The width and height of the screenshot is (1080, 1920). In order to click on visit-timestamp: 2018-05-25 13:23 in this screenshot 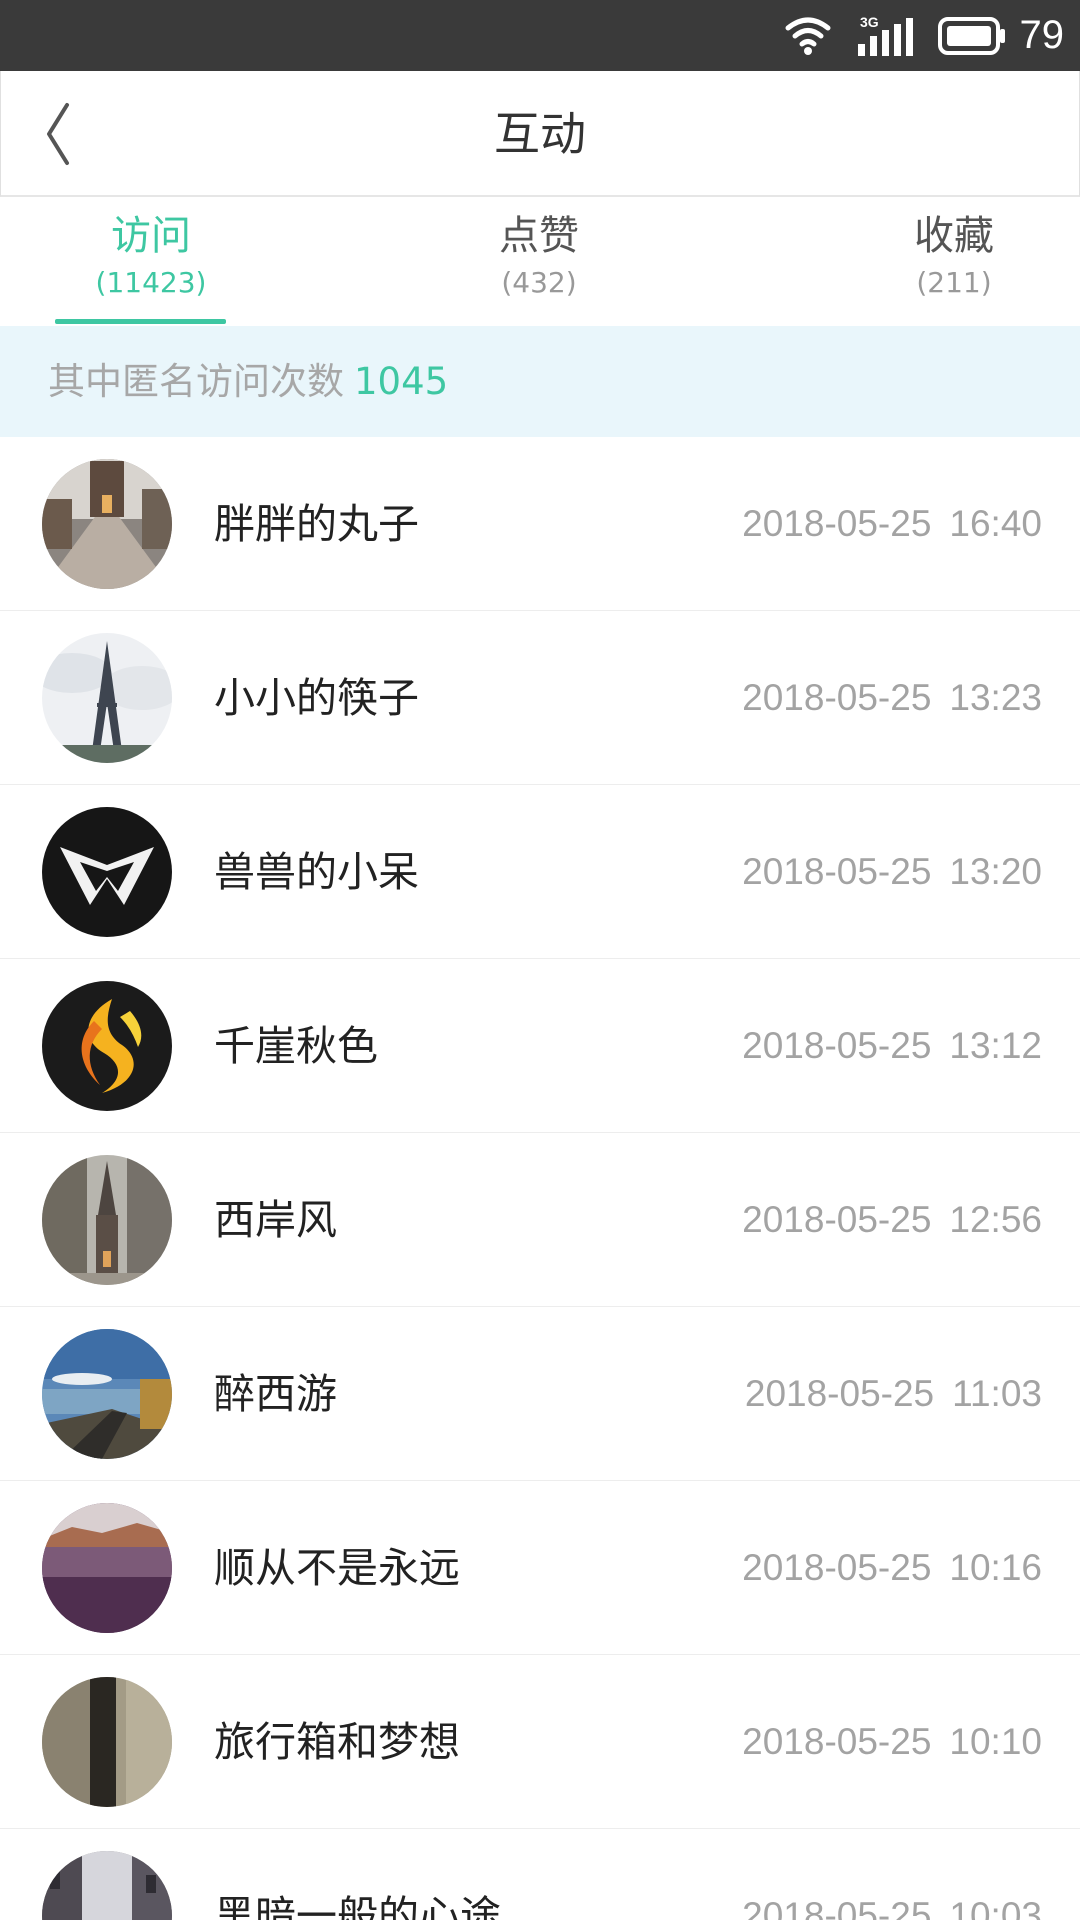, I will do `click(892, 698)`.